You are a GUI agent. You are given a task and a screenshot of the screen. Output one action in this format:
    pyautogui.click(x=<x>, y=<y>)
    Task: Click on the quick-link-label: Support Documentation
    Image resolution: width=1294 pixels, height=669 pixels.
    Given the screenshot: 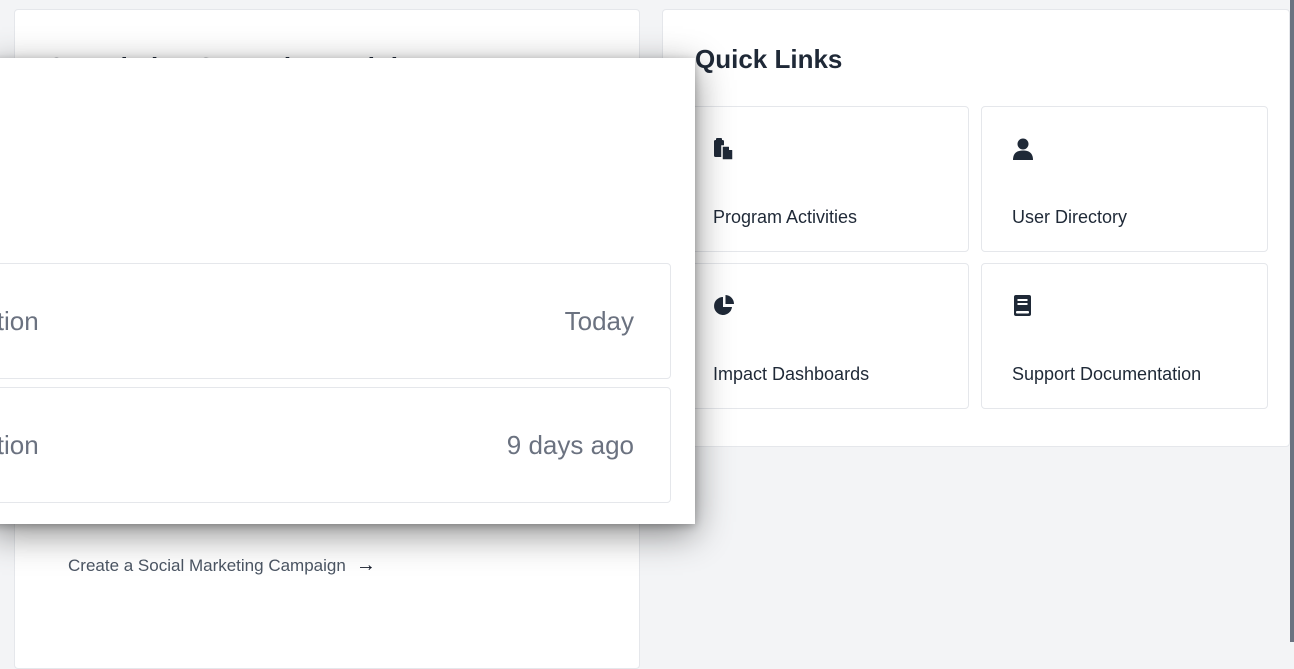 What is the action you would take?
    pyautogui.click(x=1107, y=374)
    